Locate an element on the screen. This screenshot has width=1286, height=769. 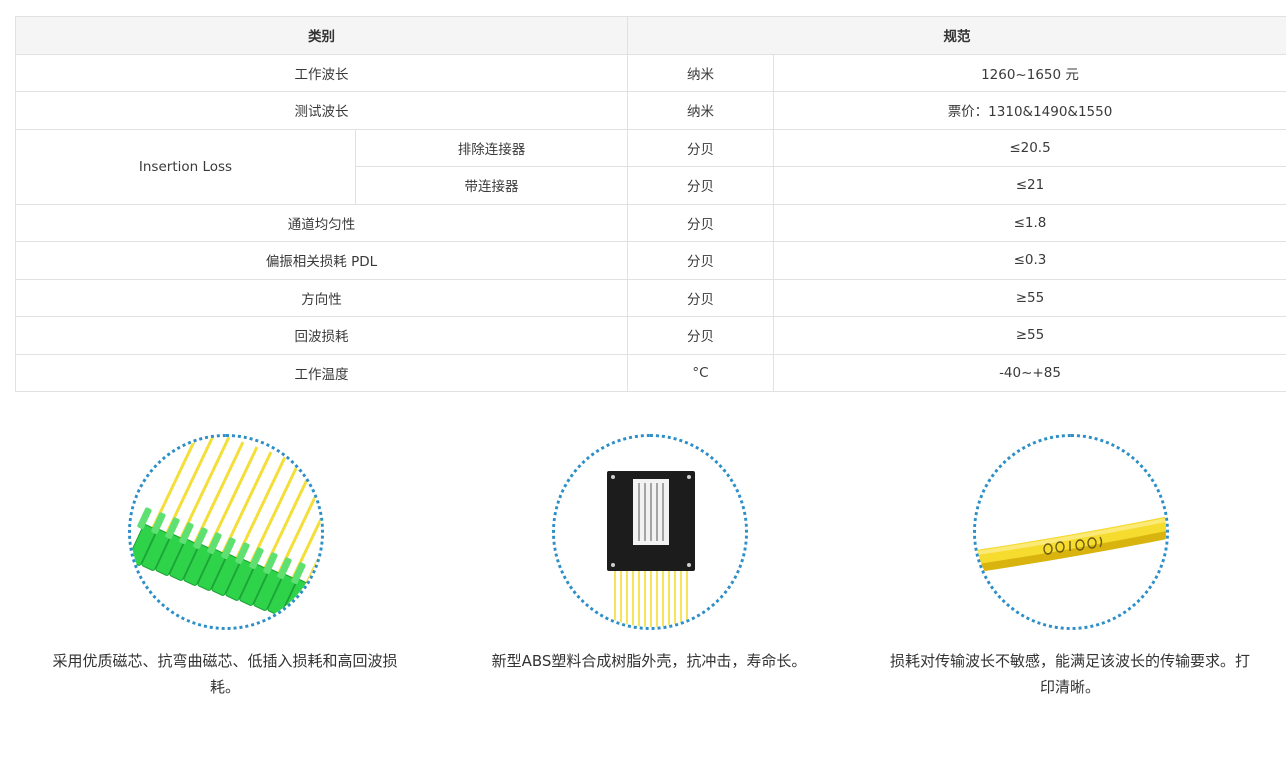
row-label: 偏振相关损耗 PDL is located at coordinates (321, 260).